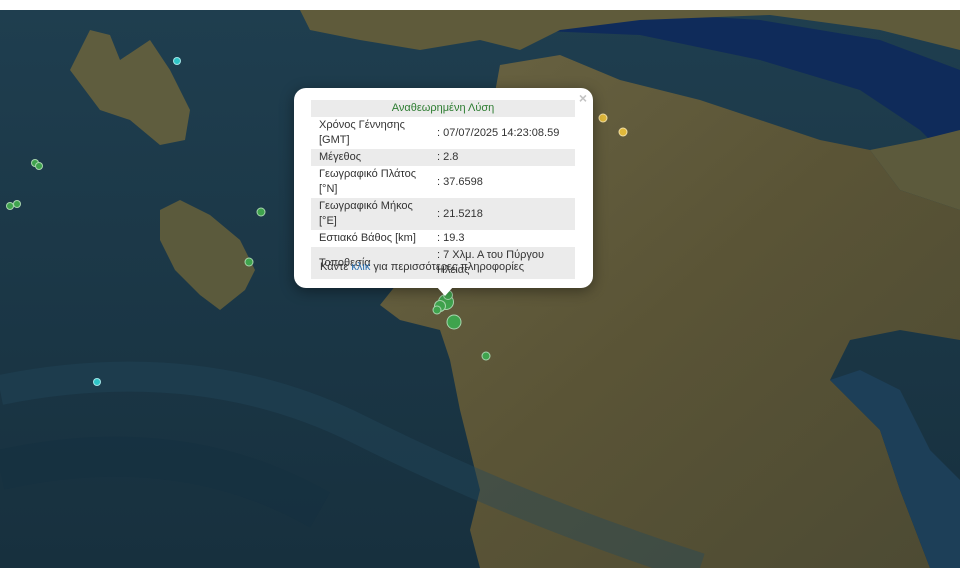 The height and width of the screenshot is (568, 960). I want to click on more-info-prefix: Κάντε, so click(334, 267).